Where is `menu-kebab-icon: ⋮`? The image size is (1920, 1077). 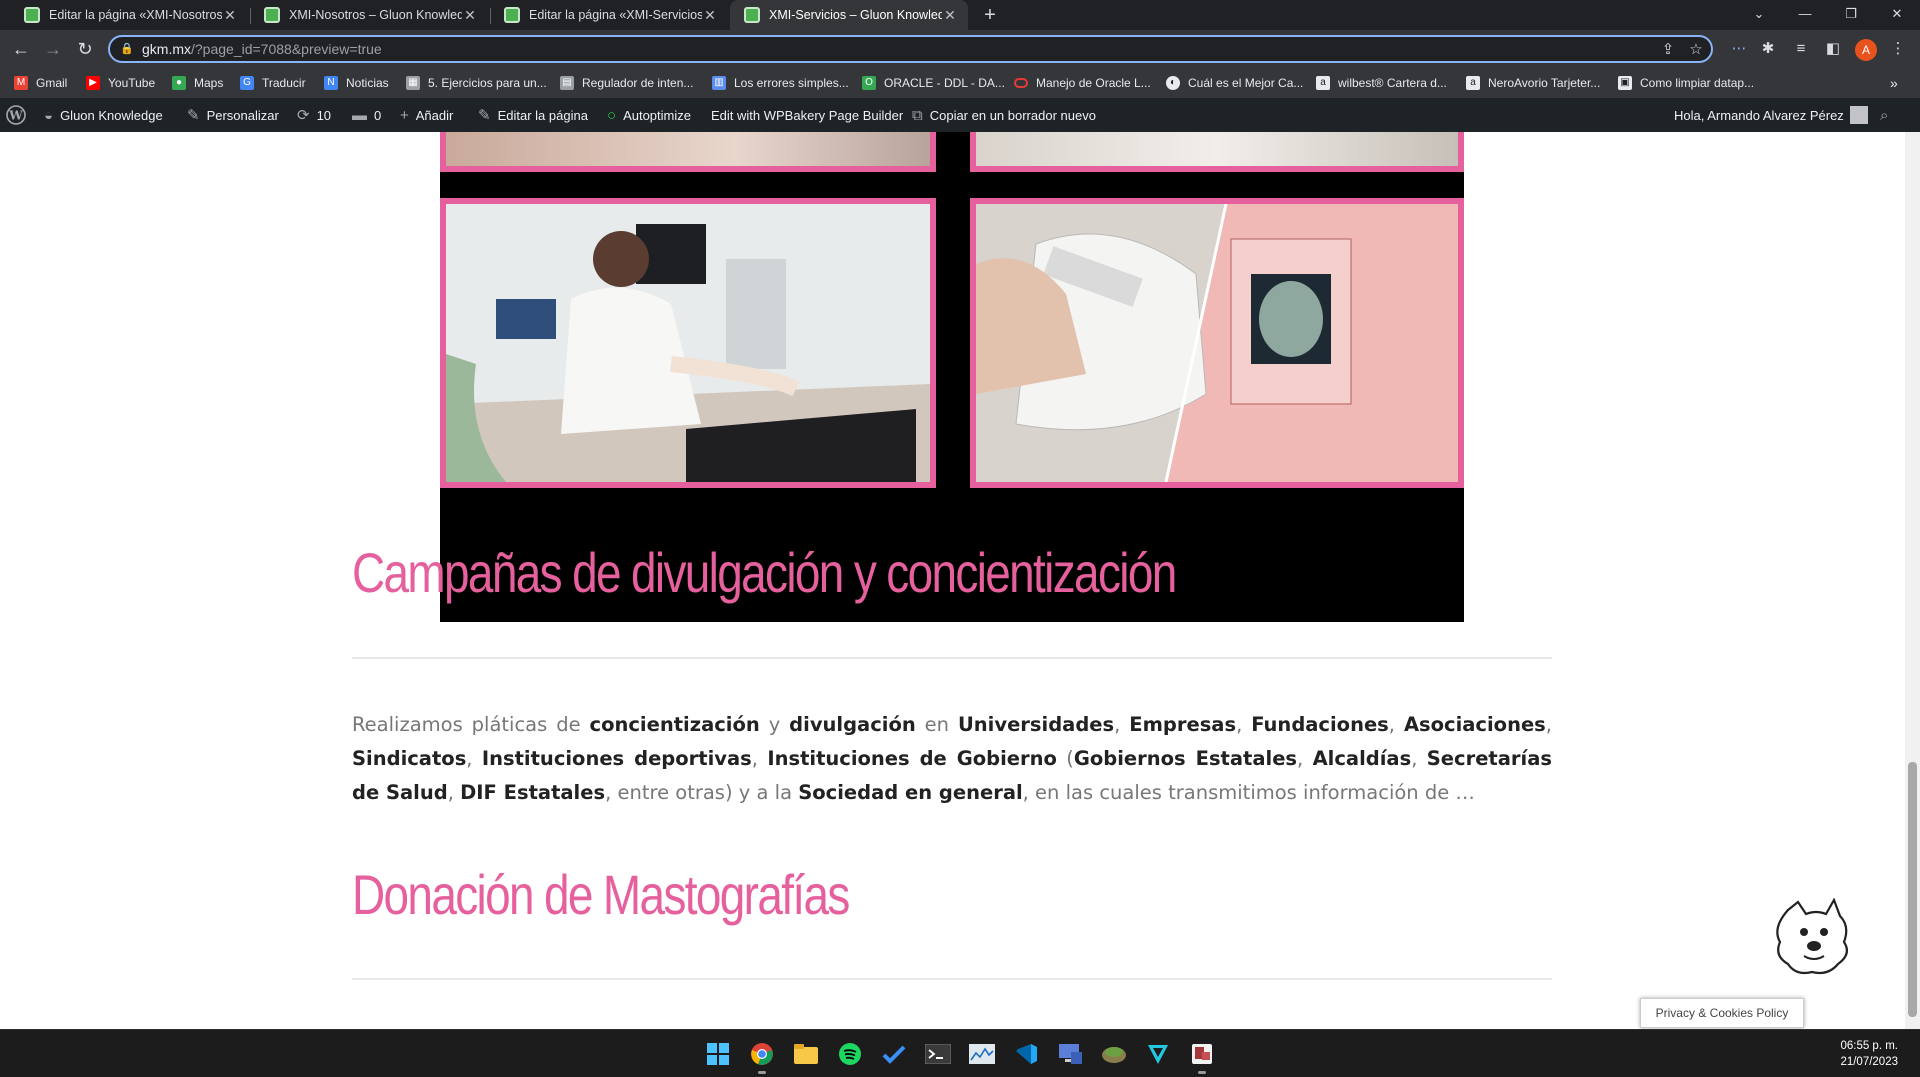 menu-kebab-icon: ⋮ is located at coordinates (1898, 49).